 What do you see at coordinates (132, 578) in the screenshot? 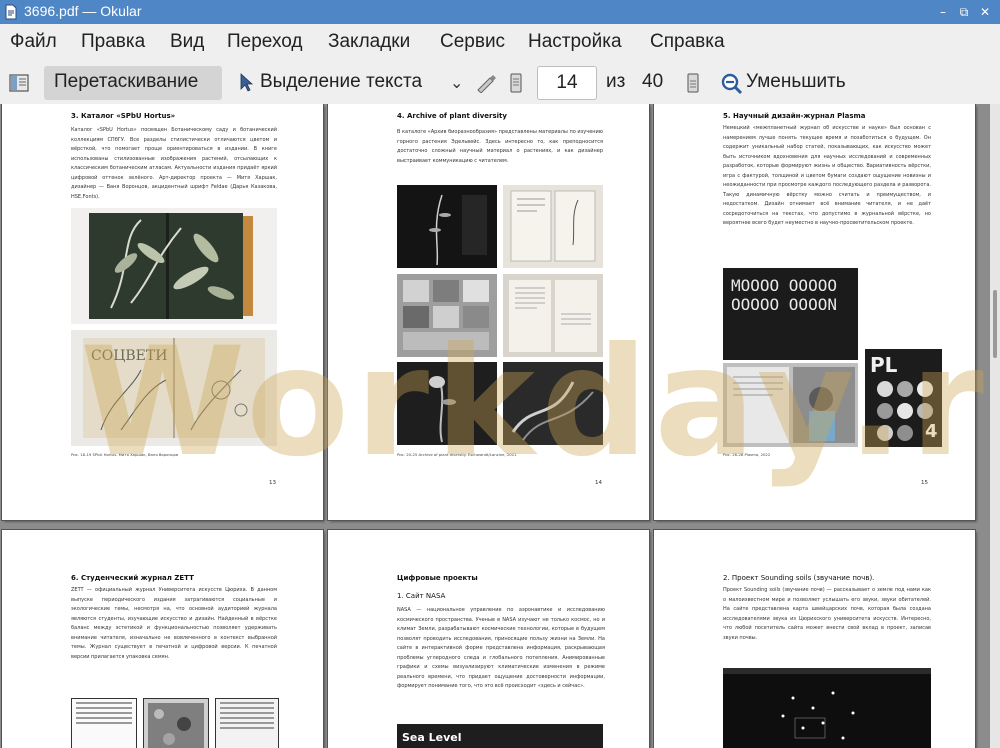
I see `page-heading: 6. Студенческий журнал ZETT` at bounding box center [132, 578].